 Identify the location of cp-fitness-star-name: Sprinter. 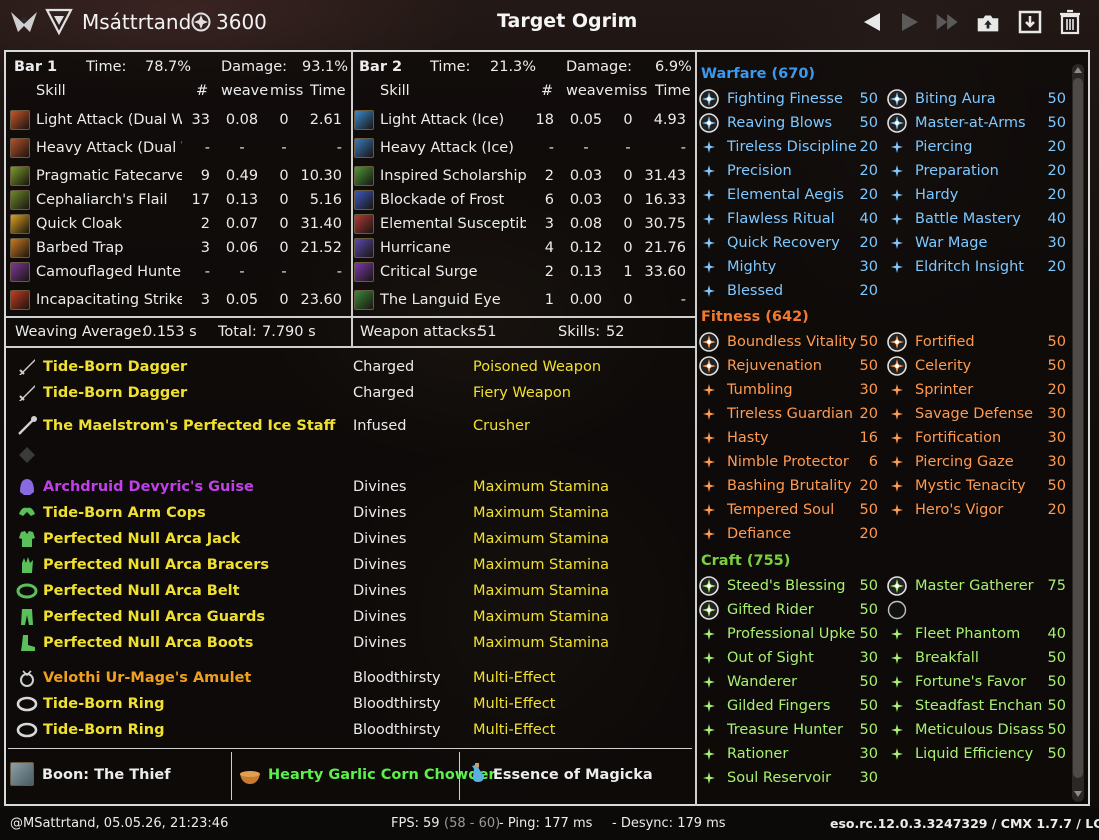
(944, 390).